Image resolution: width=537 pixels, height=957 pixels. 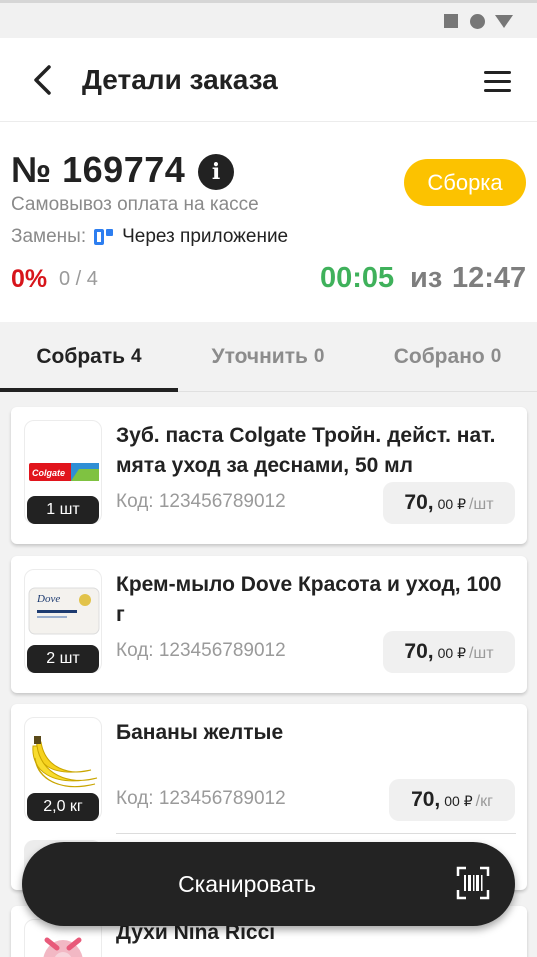 I want to click on time-elapsed: 00:05, so click(x=357, y=278).